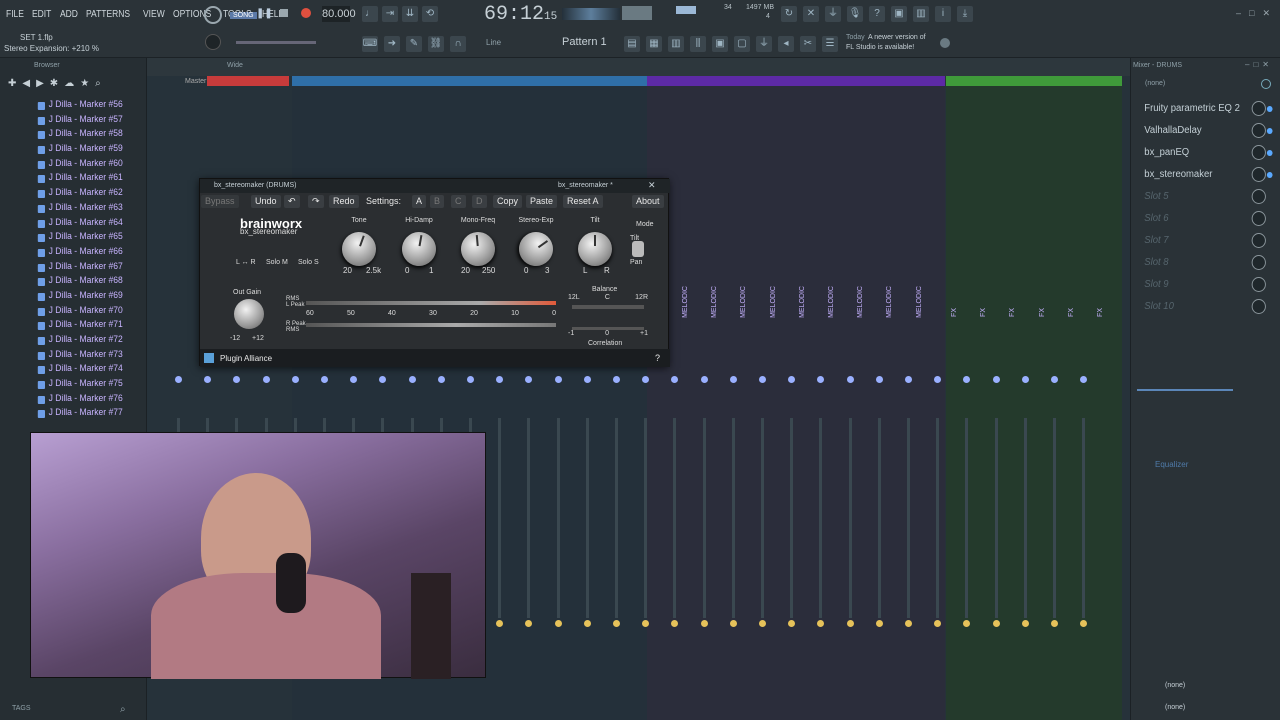  I want to click on info-icon: i, so click(943, 14).